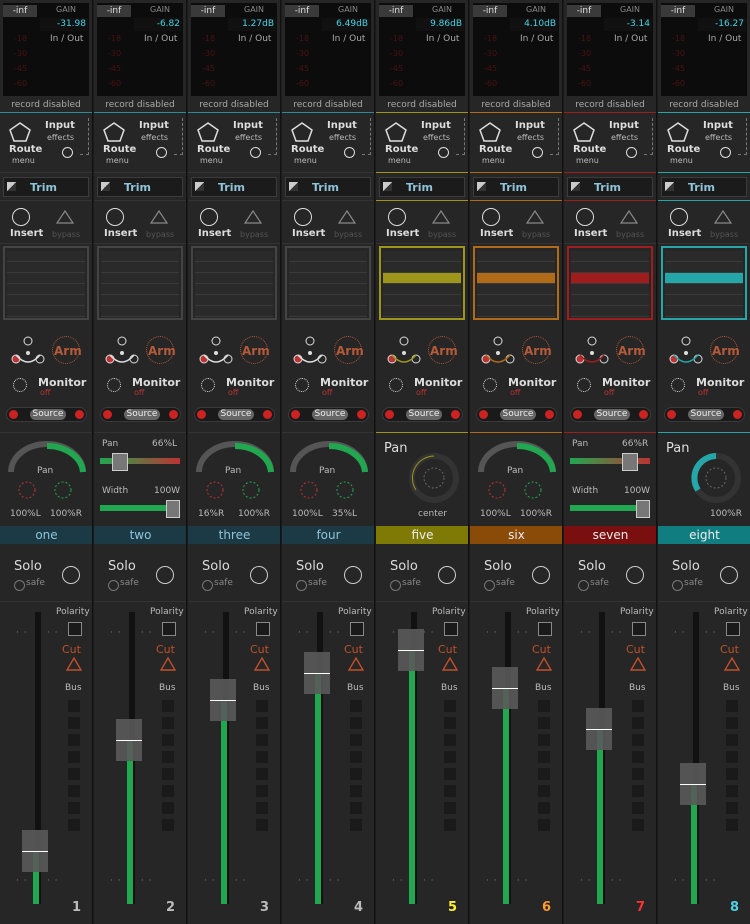 This screenshot has height=924, width=750. Describe the element at coordinates (422, 535) in the screenshot. I see `channel-name: five` at that location.